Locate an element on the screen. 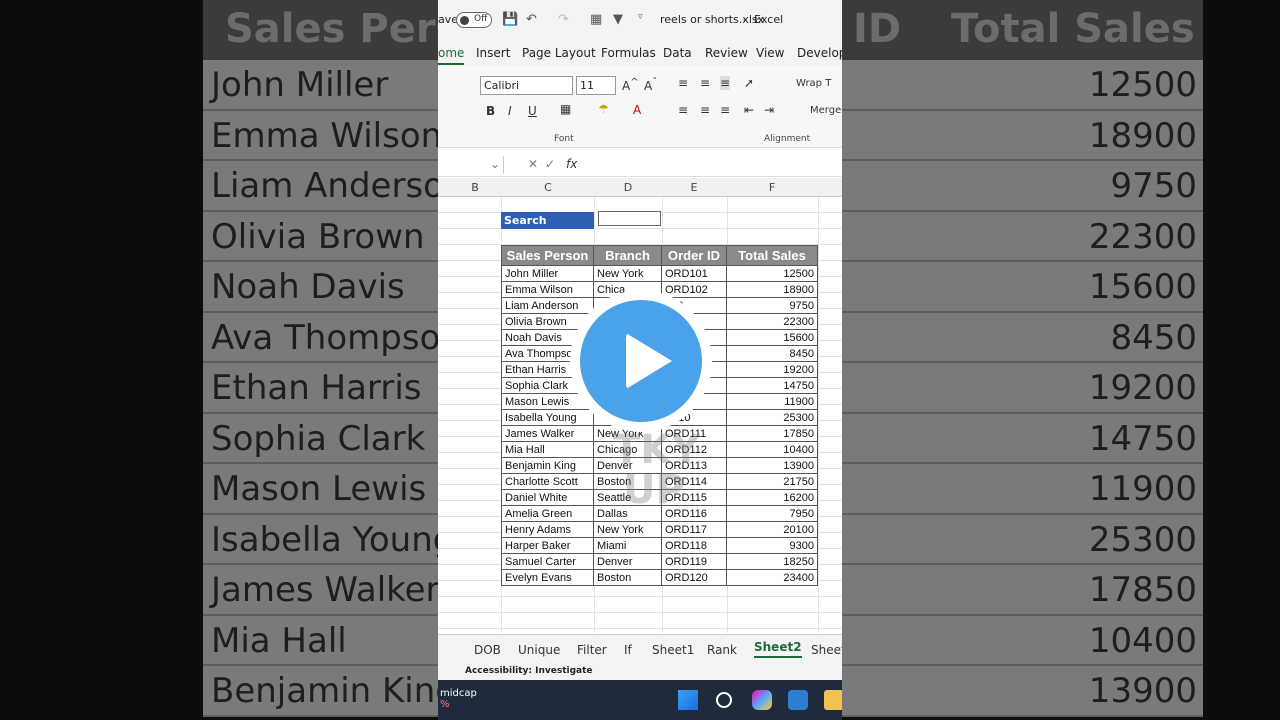 This screenshot has height=720, width=1280. store-icon is located at coordinates (798, 700).